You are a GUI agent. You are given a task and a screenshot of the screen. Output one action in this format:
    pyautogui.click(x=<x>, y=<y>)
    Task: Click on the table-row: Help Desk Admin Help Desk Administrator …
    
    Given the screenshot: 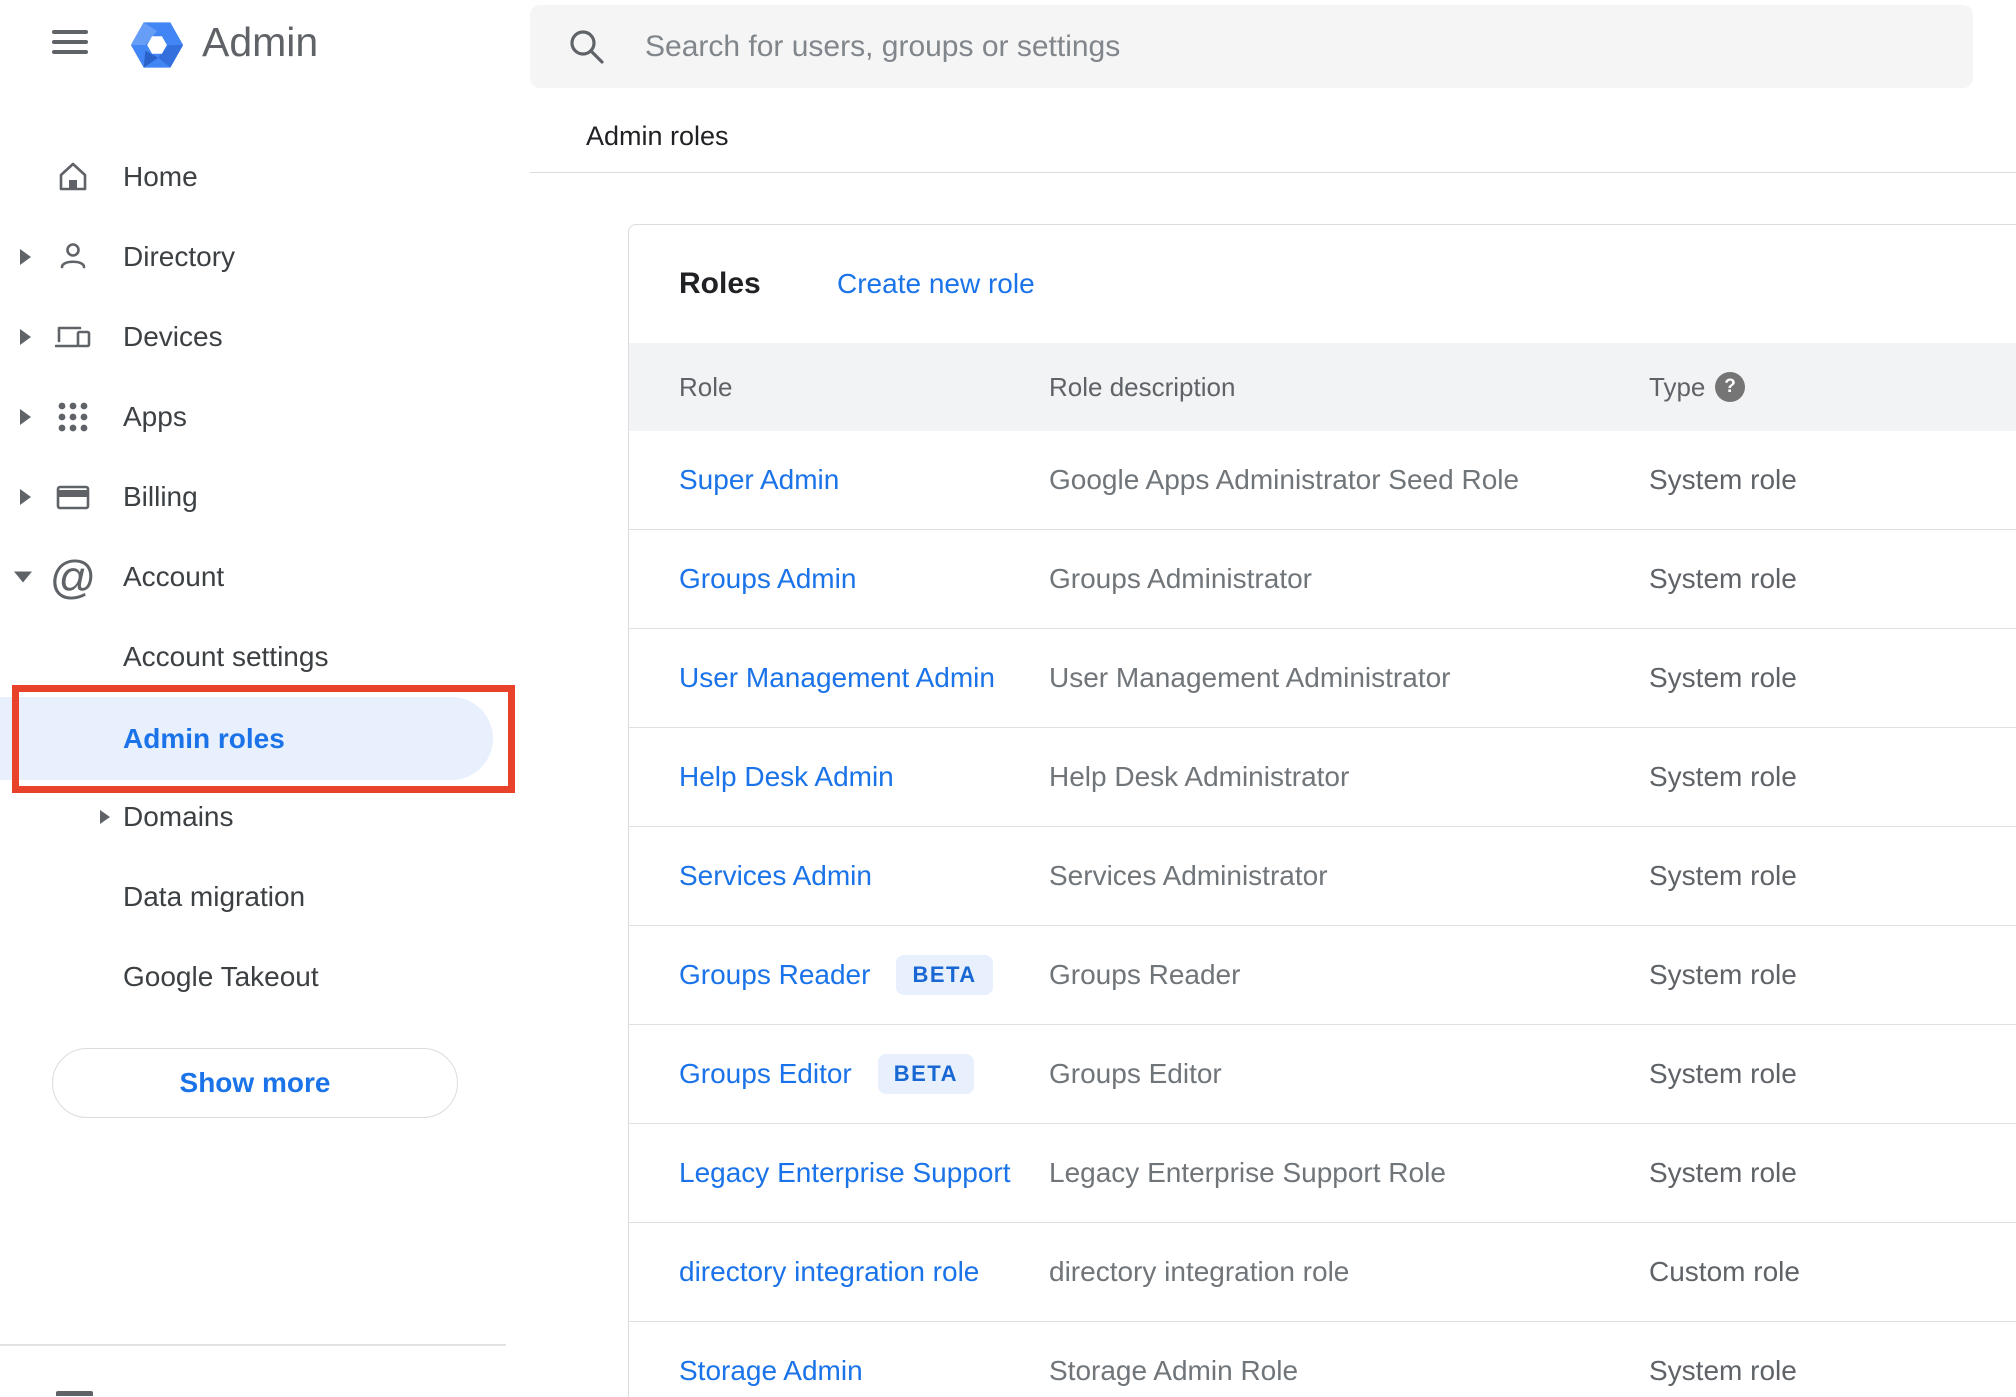 What is the action you would take?
    pyautogui.click(x=1322, y=776)
    